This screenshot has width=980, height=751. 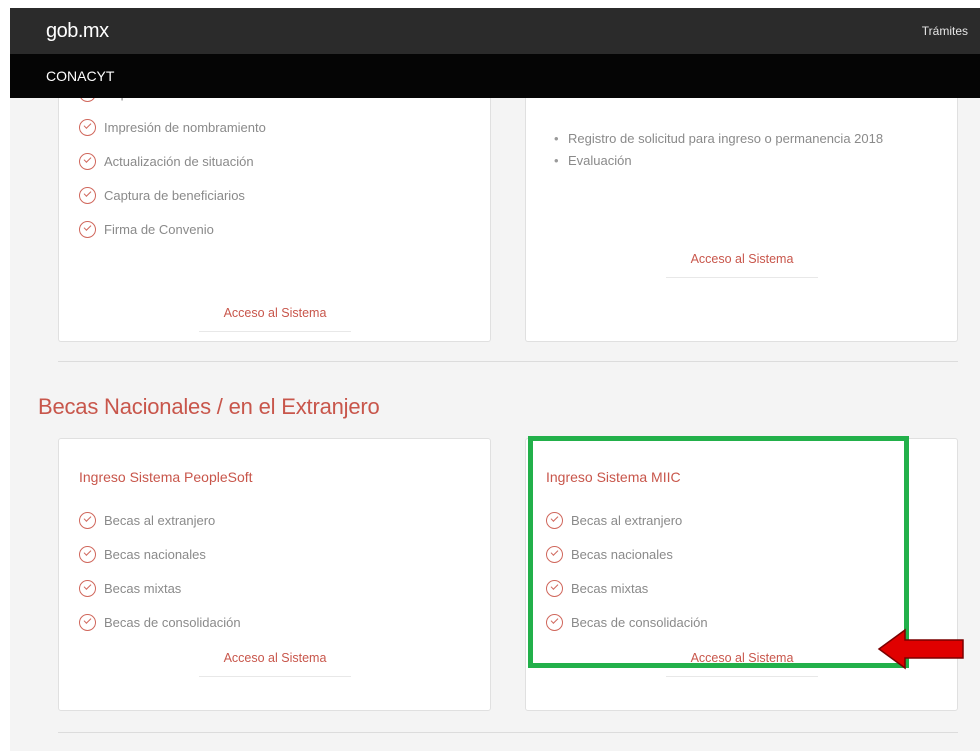 I want to click on list-item-label: Impresión de nombramiento, so click(x=185, y=127).